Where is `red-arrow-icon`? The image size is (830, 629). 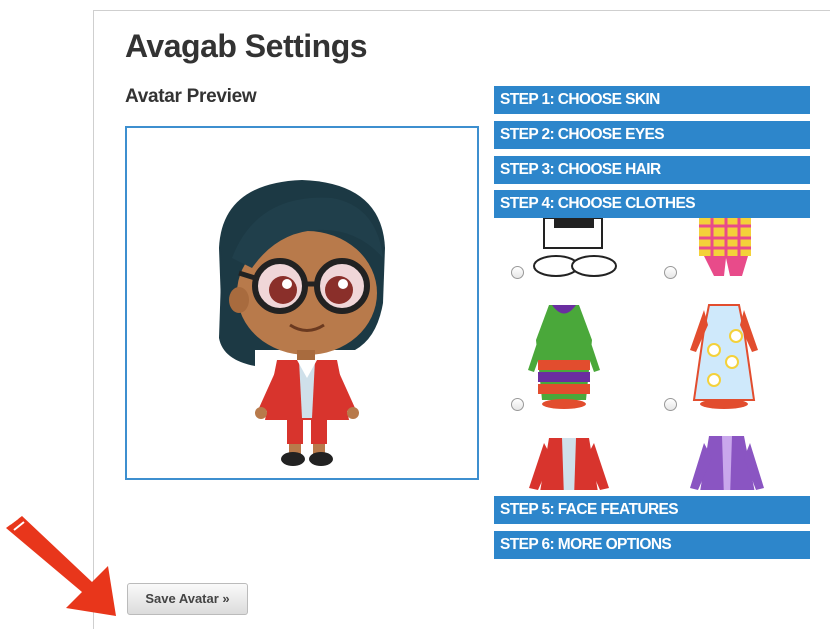
red-arrow-icon is located at coordinates (61, 566).